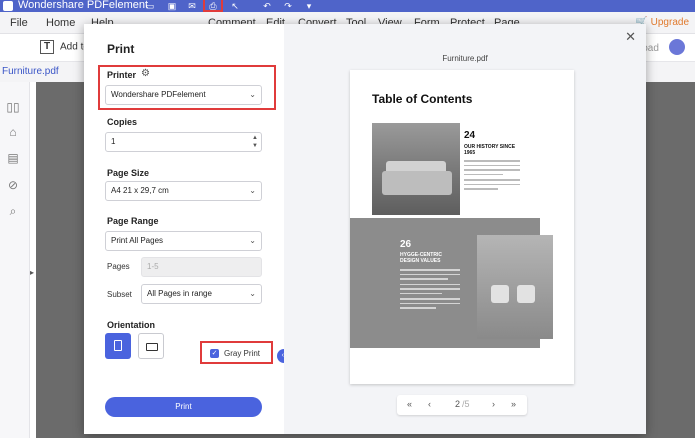 Image resolution: width=695 pixels, height=438 pixels. Describe the element at coordinates (128, 173) in the screenshot. I see `page-size-label: Page Size` at that location.